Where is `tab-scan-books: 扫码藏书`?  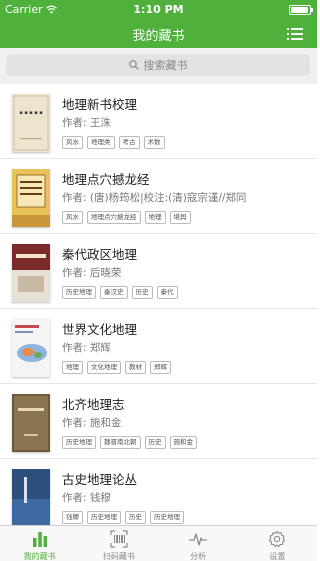 tab-scan-books: 扫码藏书 is located at coordinates (118, 543).